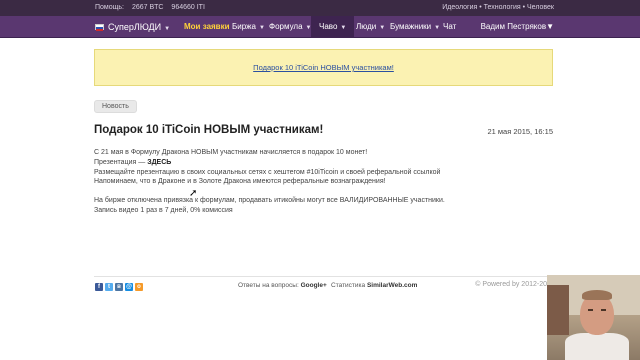 This screenshot has height=360, width=640. I want to click on news-tag: Новость, so click(115, 106).